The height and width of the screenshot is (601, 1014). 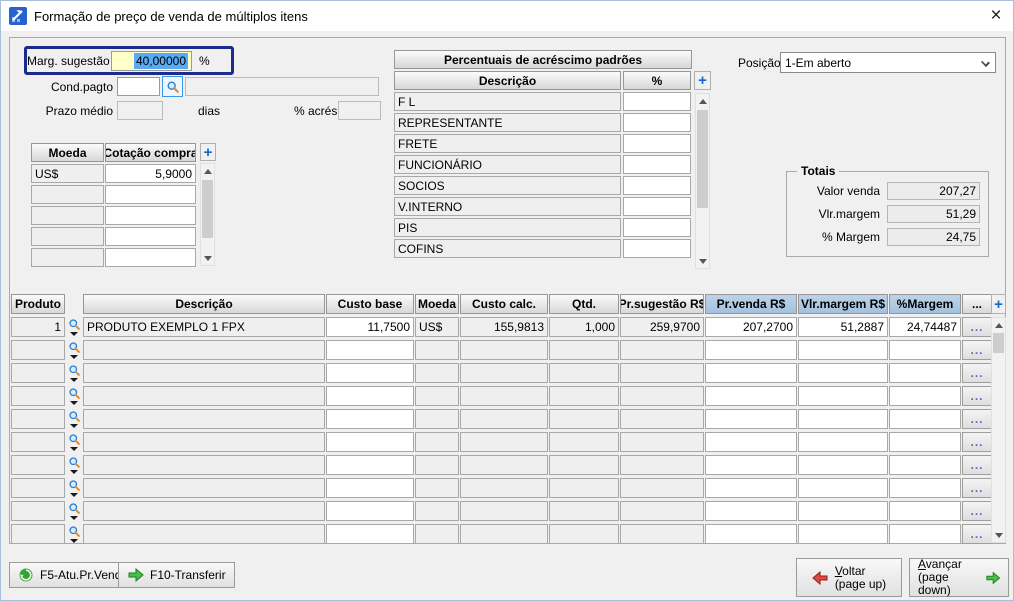 What do you see at coordinates (207, 209) in the screenshot?
I see `moeda-scroll-thumb` at bounding box center [207, 209].